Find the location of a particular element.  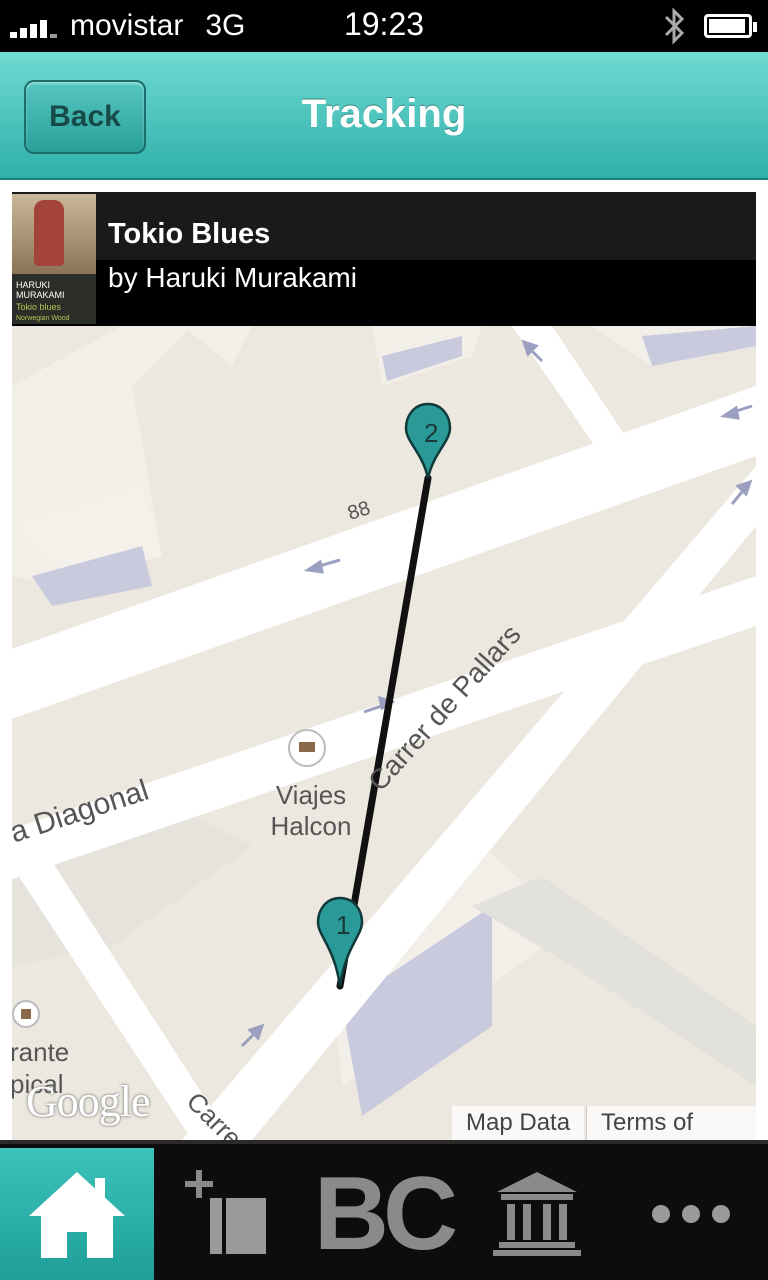

tab-bar: BC is located at coordinates (384, 1210).